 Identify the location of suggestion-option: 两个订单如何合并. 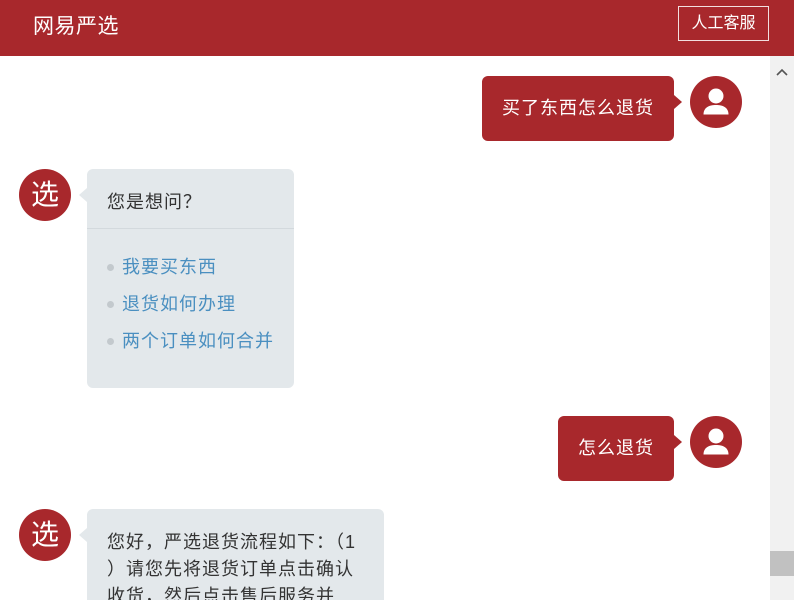
(190, 341).